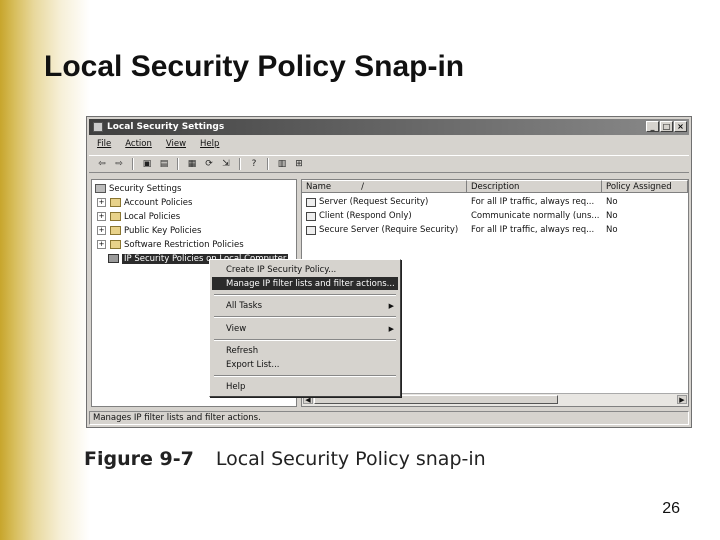 Image resolution: width=720 pixels, height=540 pixels. I want to click on window-title: Local Security Settings, so click(166, 127).